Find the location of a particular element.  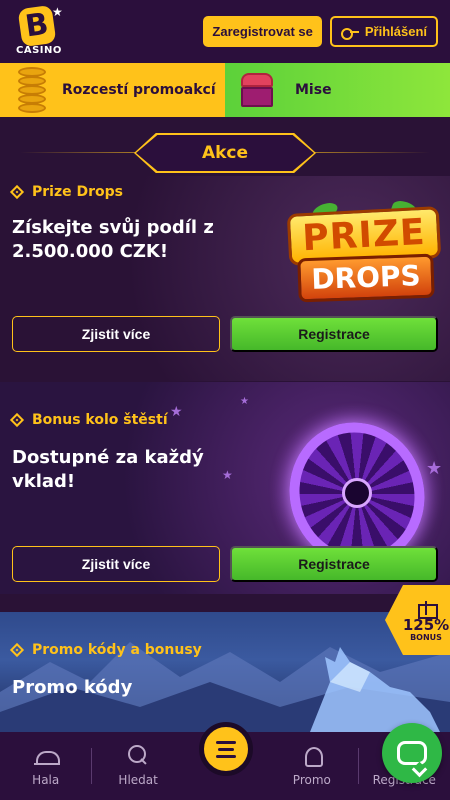

promo-hub-link: Rozcestí promoakcí is located at coordinates (112, 90).